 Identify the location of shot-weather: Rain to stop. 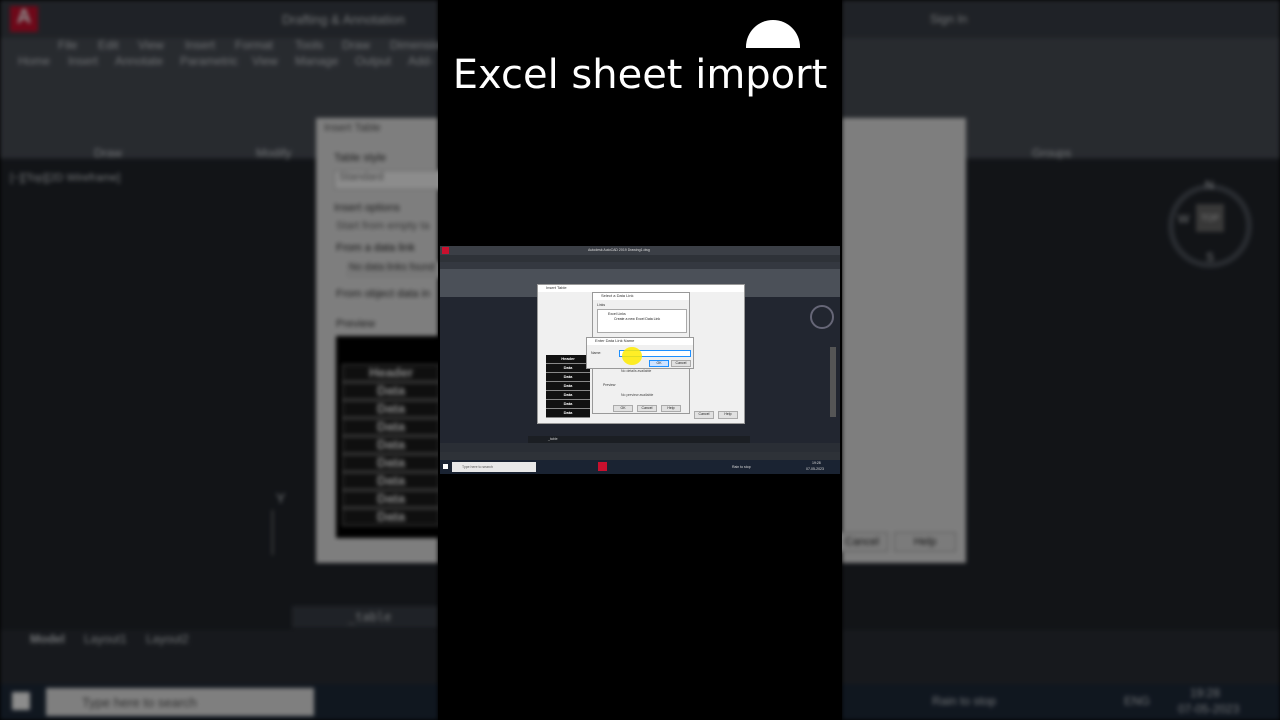
(741, 467).